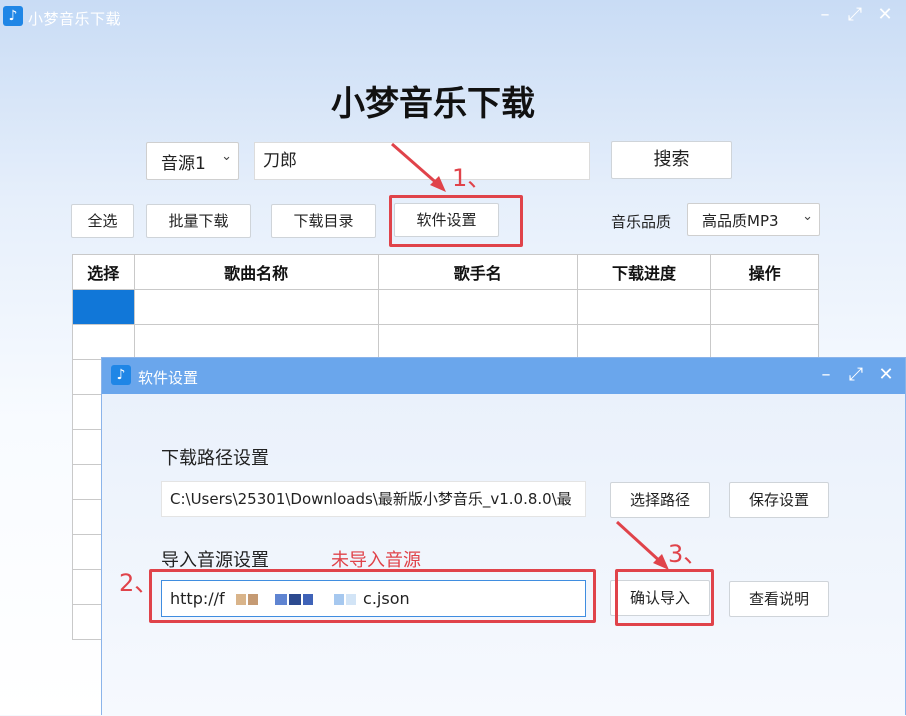 Image resolution: width=906 pixels, height=716 pixels. What do you see at coordinates (779, 599) in the screenshot?
I see `view-help-button: 查看说明` at bounding box center [779, 599].